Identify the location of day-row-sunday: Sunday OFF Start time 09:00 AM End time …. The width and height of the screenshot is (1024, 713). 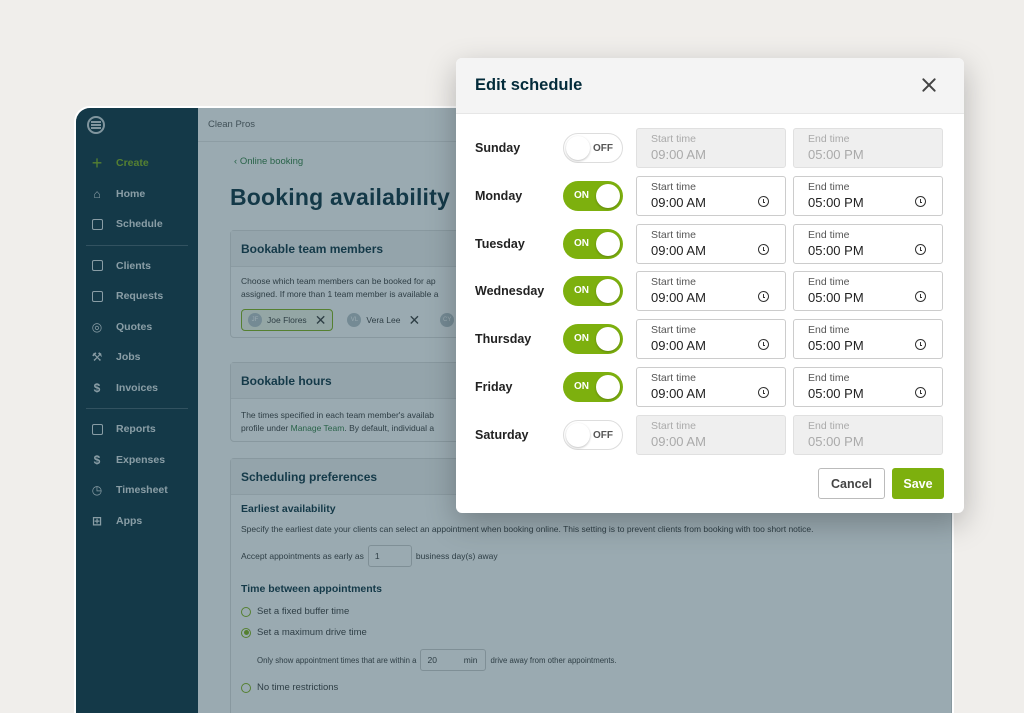
(710, 148).